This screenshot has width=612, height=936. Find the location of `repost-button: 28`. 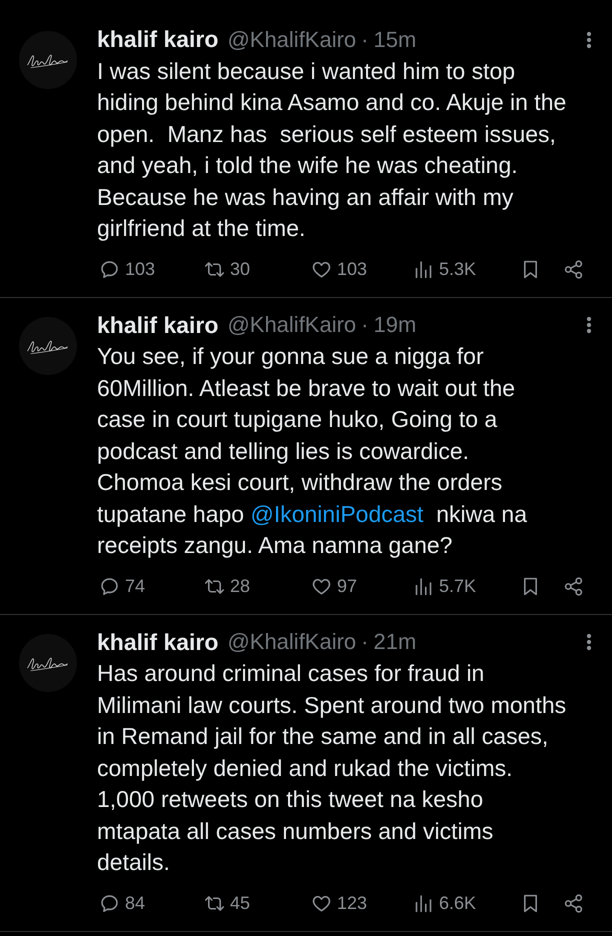

repost-button: 28 is located at coordinates (227, 586).